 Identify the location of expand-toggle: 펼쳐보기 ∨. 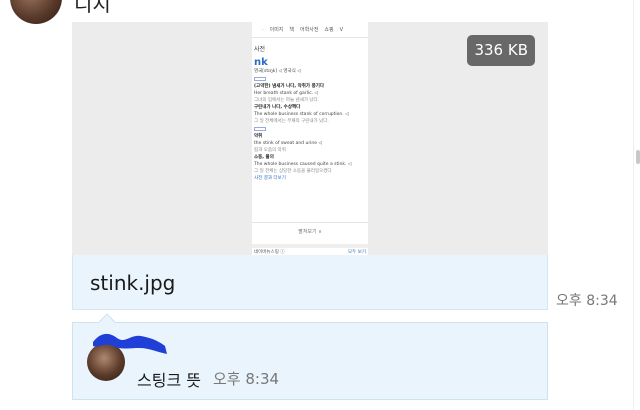
(310, 231).